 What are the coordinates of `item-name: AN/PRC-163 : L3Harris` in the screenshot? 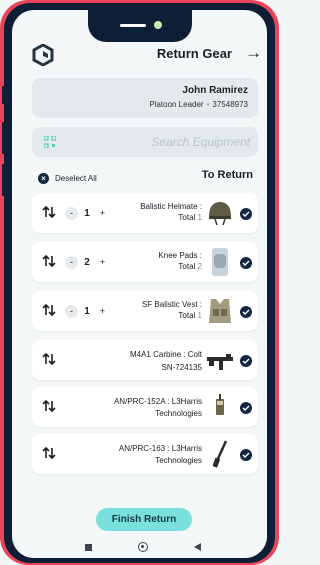 It's located at (160, 448).